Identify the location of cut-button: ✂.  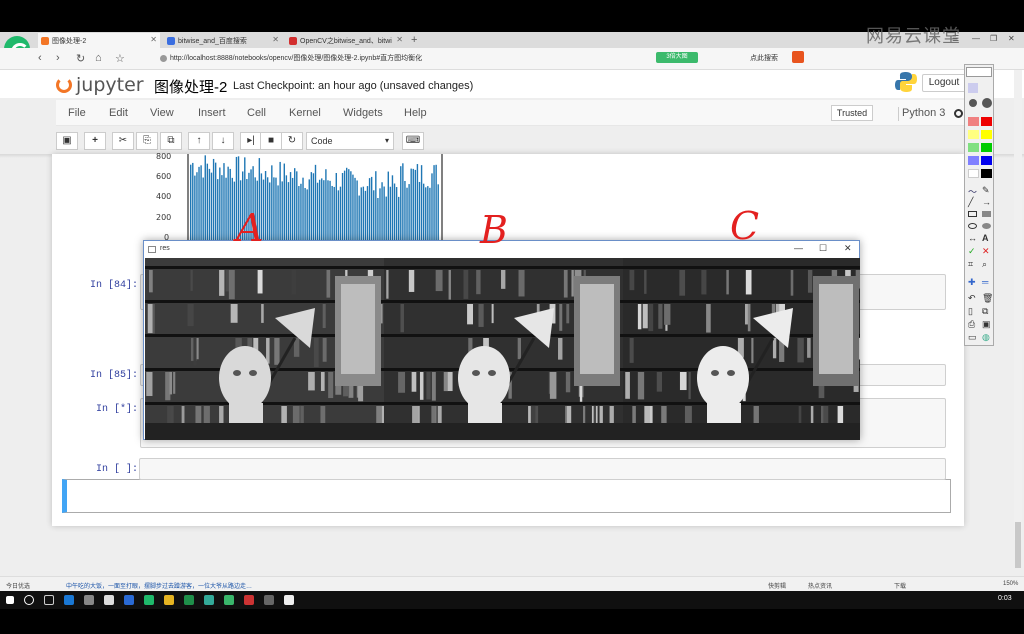
(123, 141).